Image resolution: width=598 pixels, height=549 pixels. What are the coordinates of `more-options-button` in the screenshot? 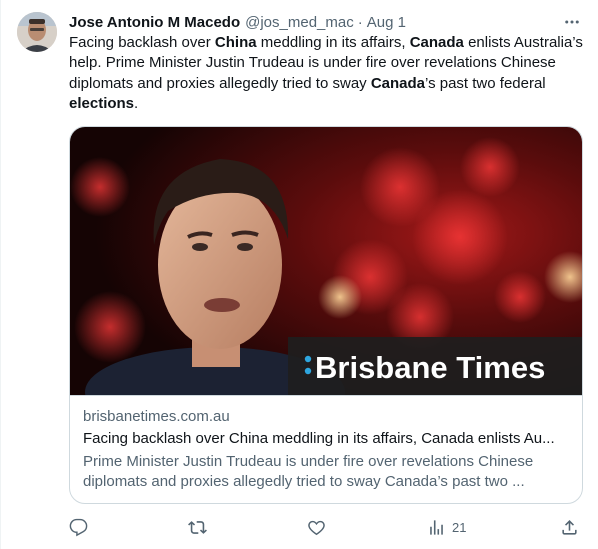 It's located at (572, 22).